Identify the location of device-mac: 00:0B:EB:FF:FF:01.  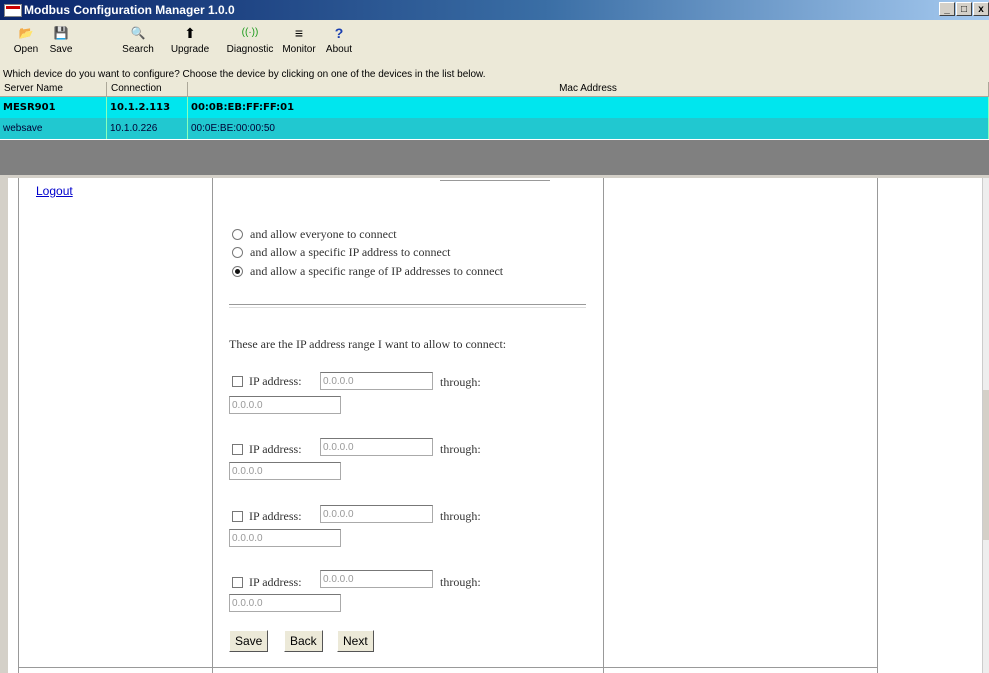
(588, 107).